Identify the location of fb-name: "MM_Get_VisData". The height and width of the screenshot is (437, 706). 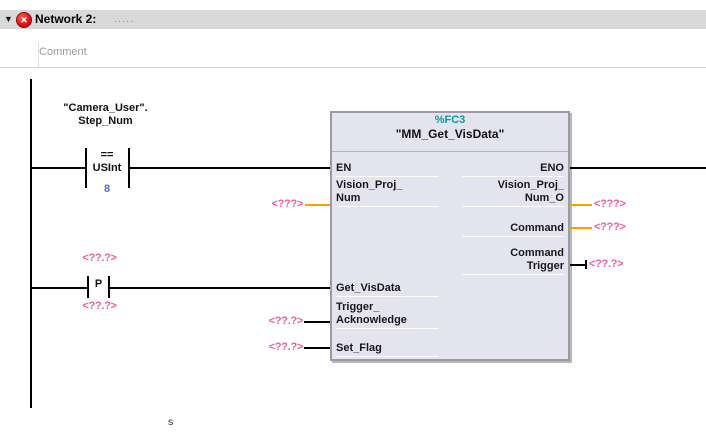
(450, 134).